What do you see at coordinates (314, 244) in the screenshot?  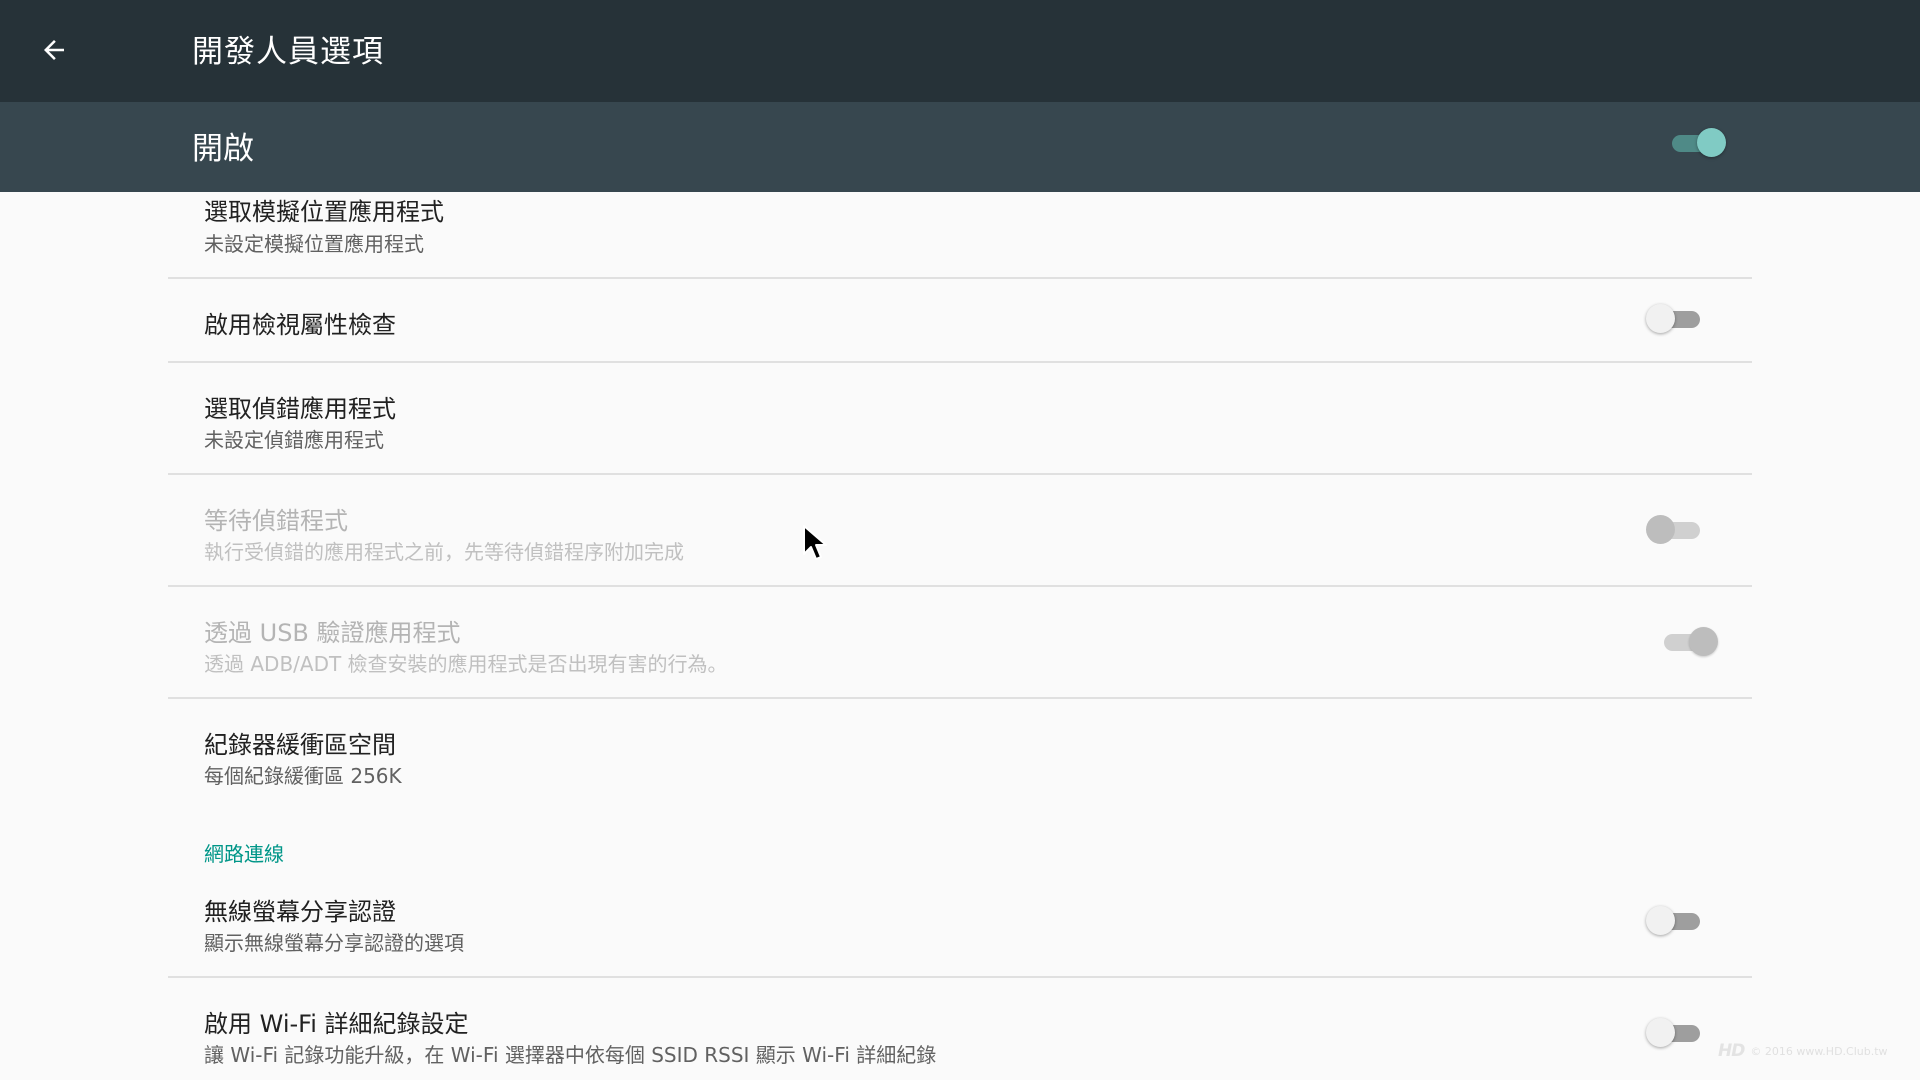 I see `item-summary: 未設定模擬位置應用程式` at bounding box center [314, 244].